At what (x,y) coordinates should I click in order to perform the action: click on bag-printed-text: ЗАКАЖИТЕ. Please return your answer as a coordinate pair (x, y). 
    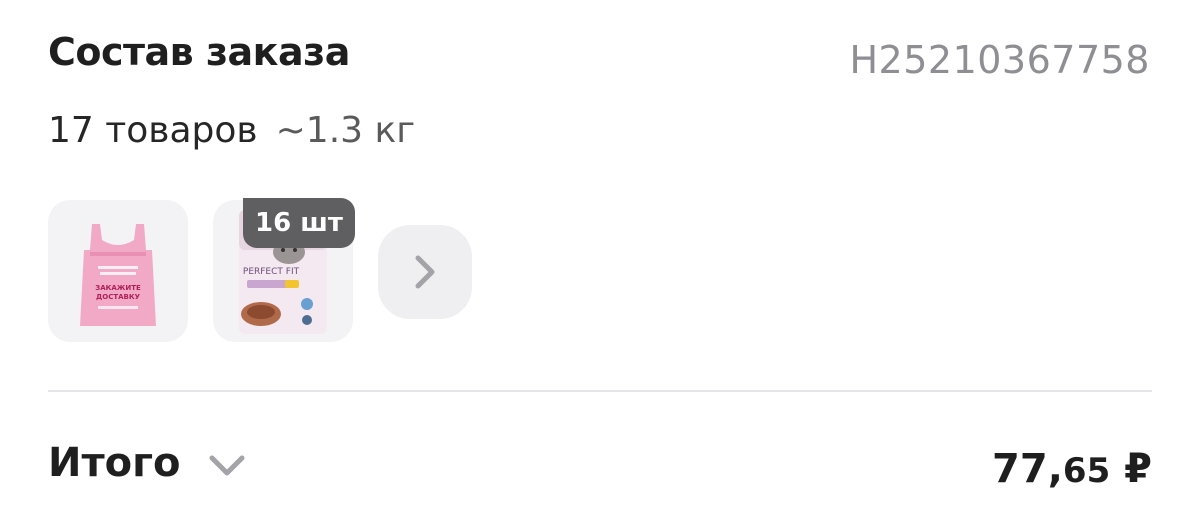
    Looking at the image, I should click on (118, 288).